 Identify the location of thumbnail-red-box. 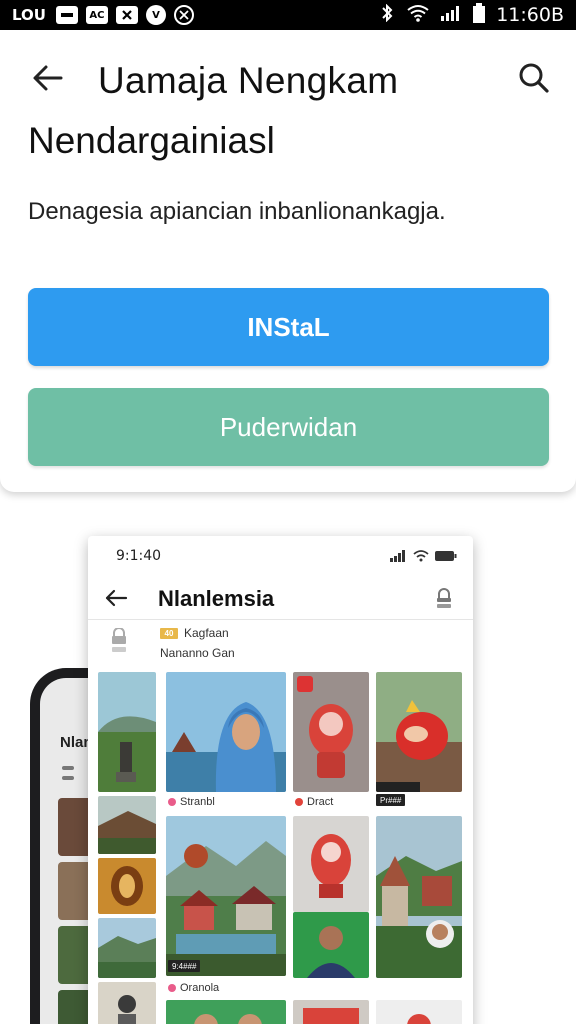
(331, 1012).